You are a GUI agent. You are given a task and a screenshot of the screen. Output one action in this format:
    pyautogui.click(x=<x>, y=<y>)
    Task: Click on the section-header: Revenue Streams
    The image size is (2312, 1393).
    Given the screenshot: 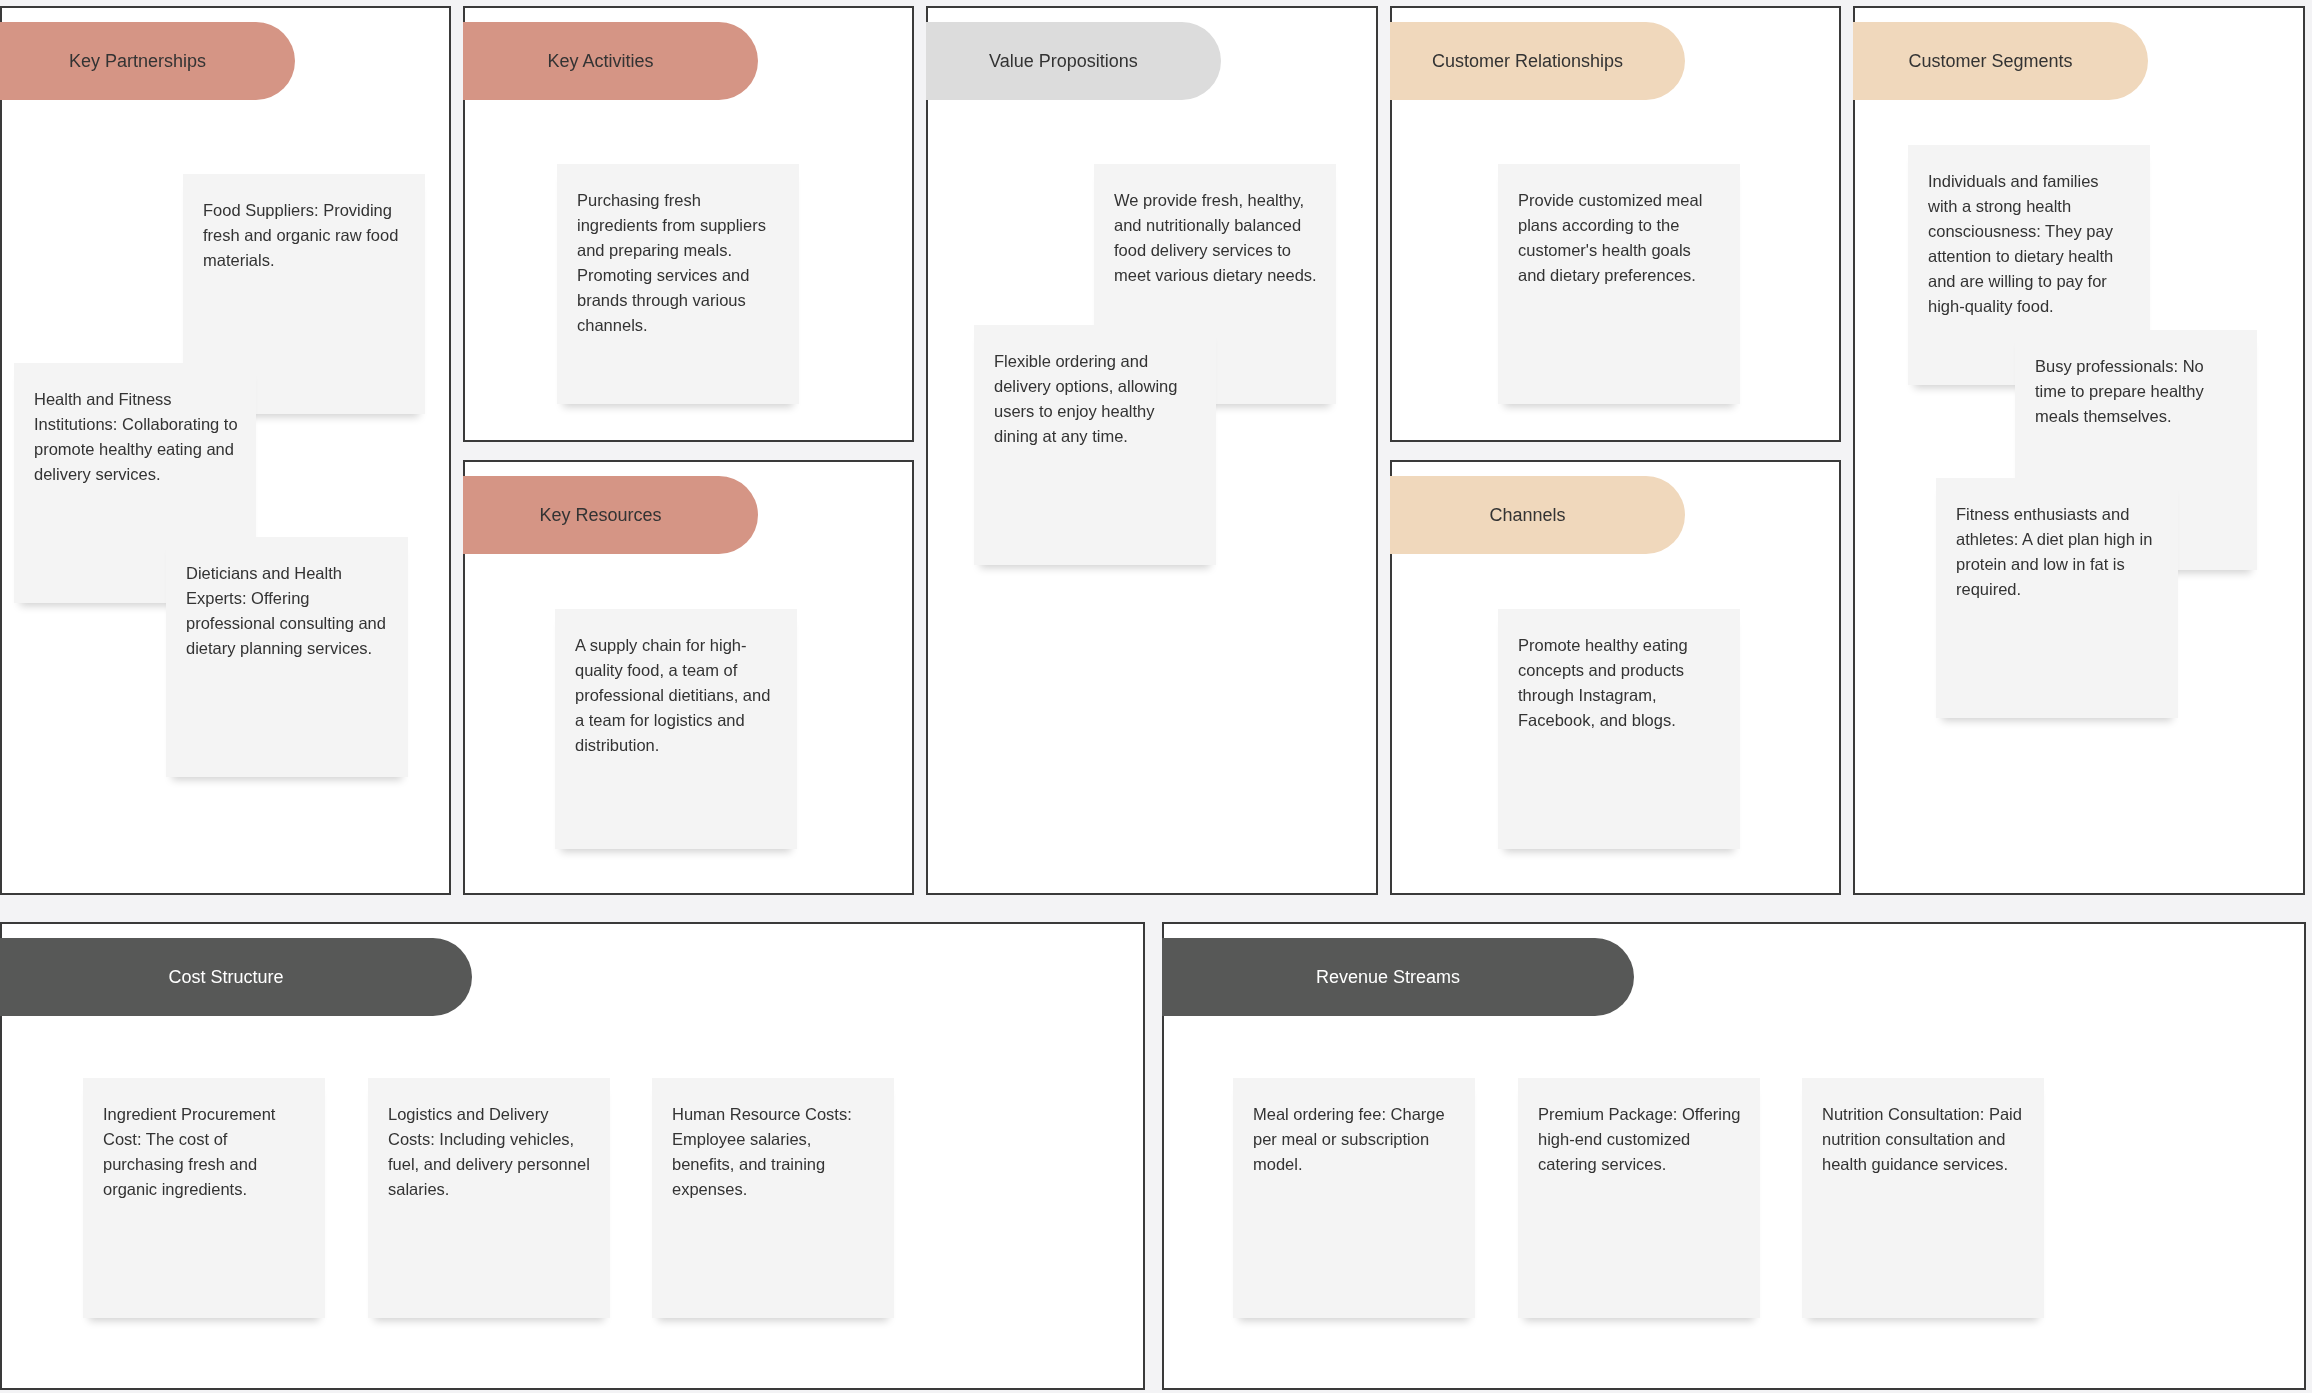 What is the action you would take?
    pyautogui.click(x=1398, y=977)
    